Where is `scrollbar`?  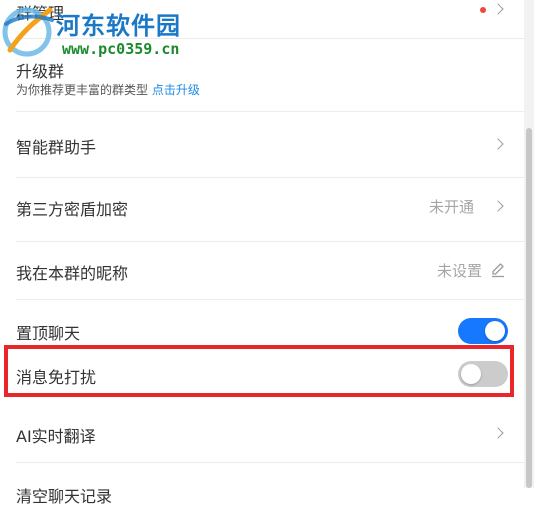
scrollbar is located at coordinates (529, 244).